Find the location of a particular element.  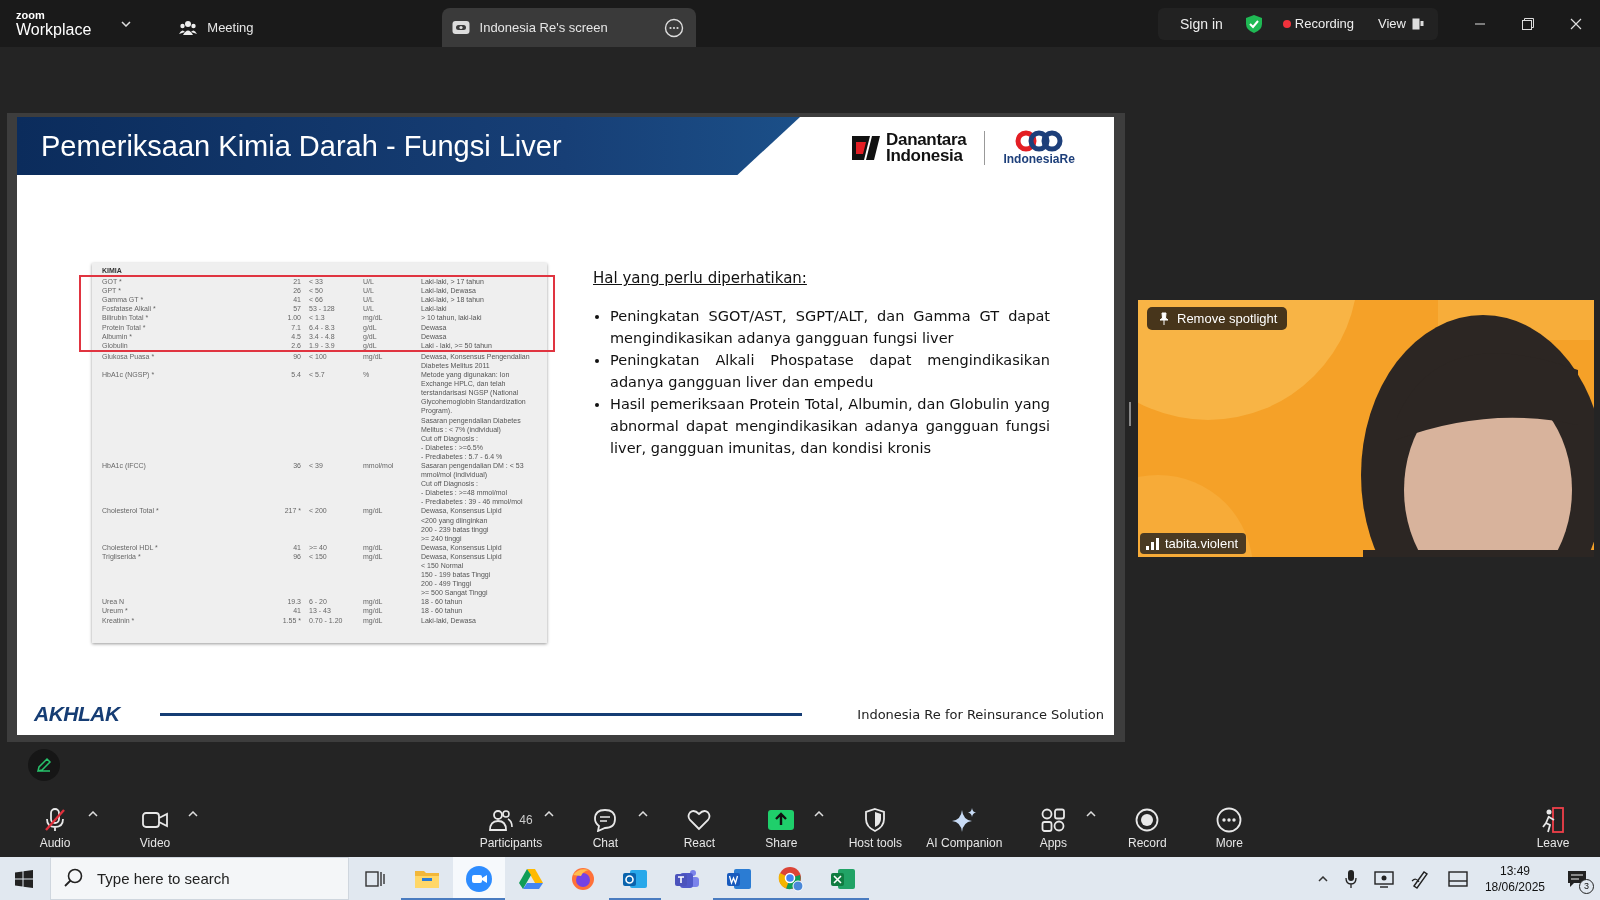

bullet-text: Peningkatan Alkali Phospatase dapat mengindikasikan adanya gangguan liver dan empedu is located at coordinates (830, 371).